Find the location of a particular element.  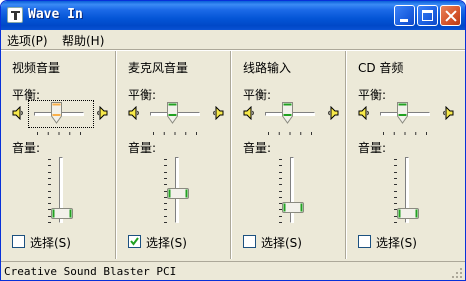

app-icon is located at coordinates (15, 15).